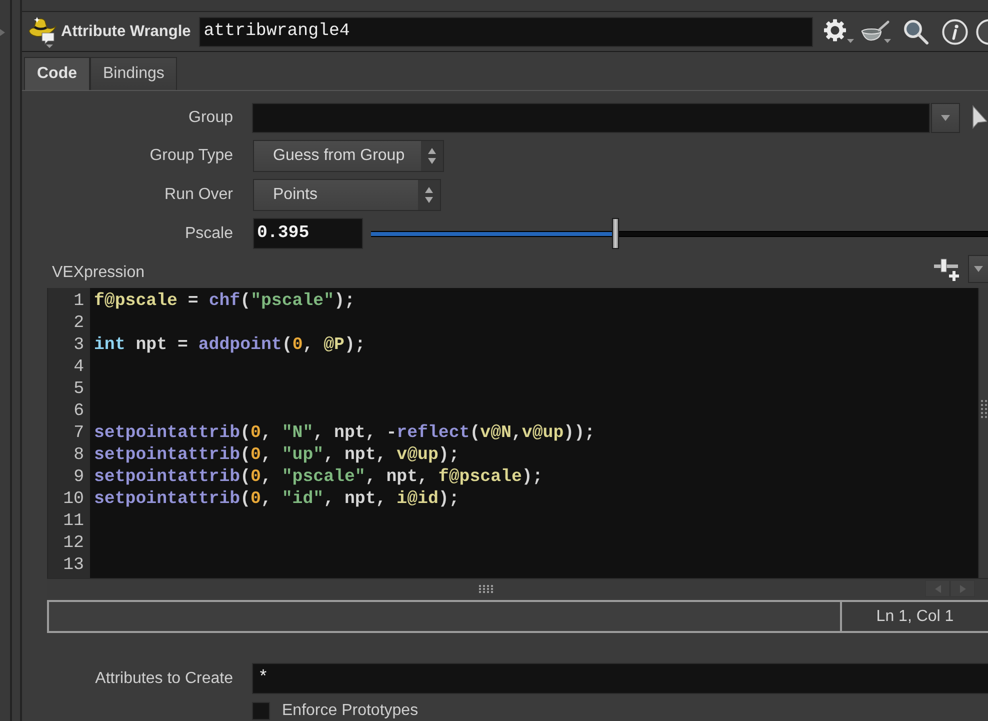 The width and height of the screenshot is (988, 721). I want to click on slider-plus-icon, so click(947, 269).